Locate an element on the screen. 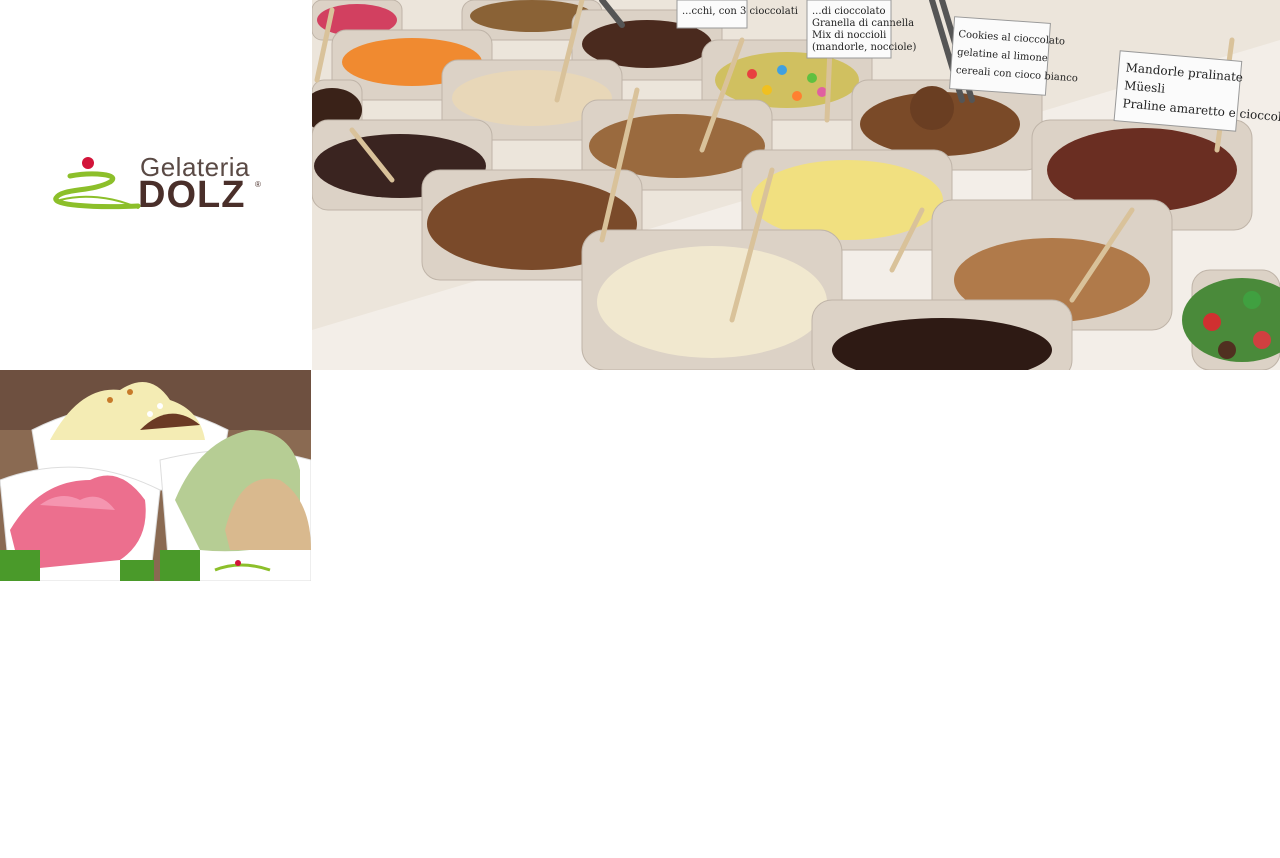 This screenshot has width=1280, height=858. logo-panel: Gelateria DOLZ ® is located at coordinates (156, 185).